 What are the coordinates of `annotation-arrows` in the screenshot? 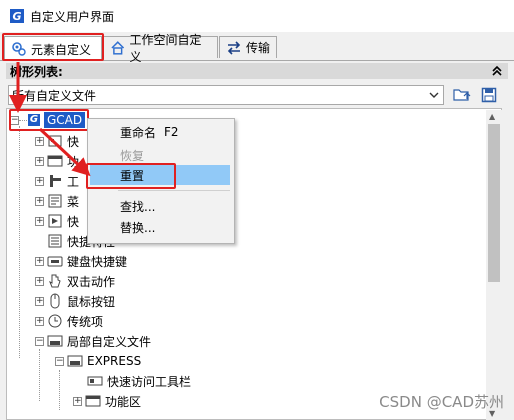 It's located at (50, 119).